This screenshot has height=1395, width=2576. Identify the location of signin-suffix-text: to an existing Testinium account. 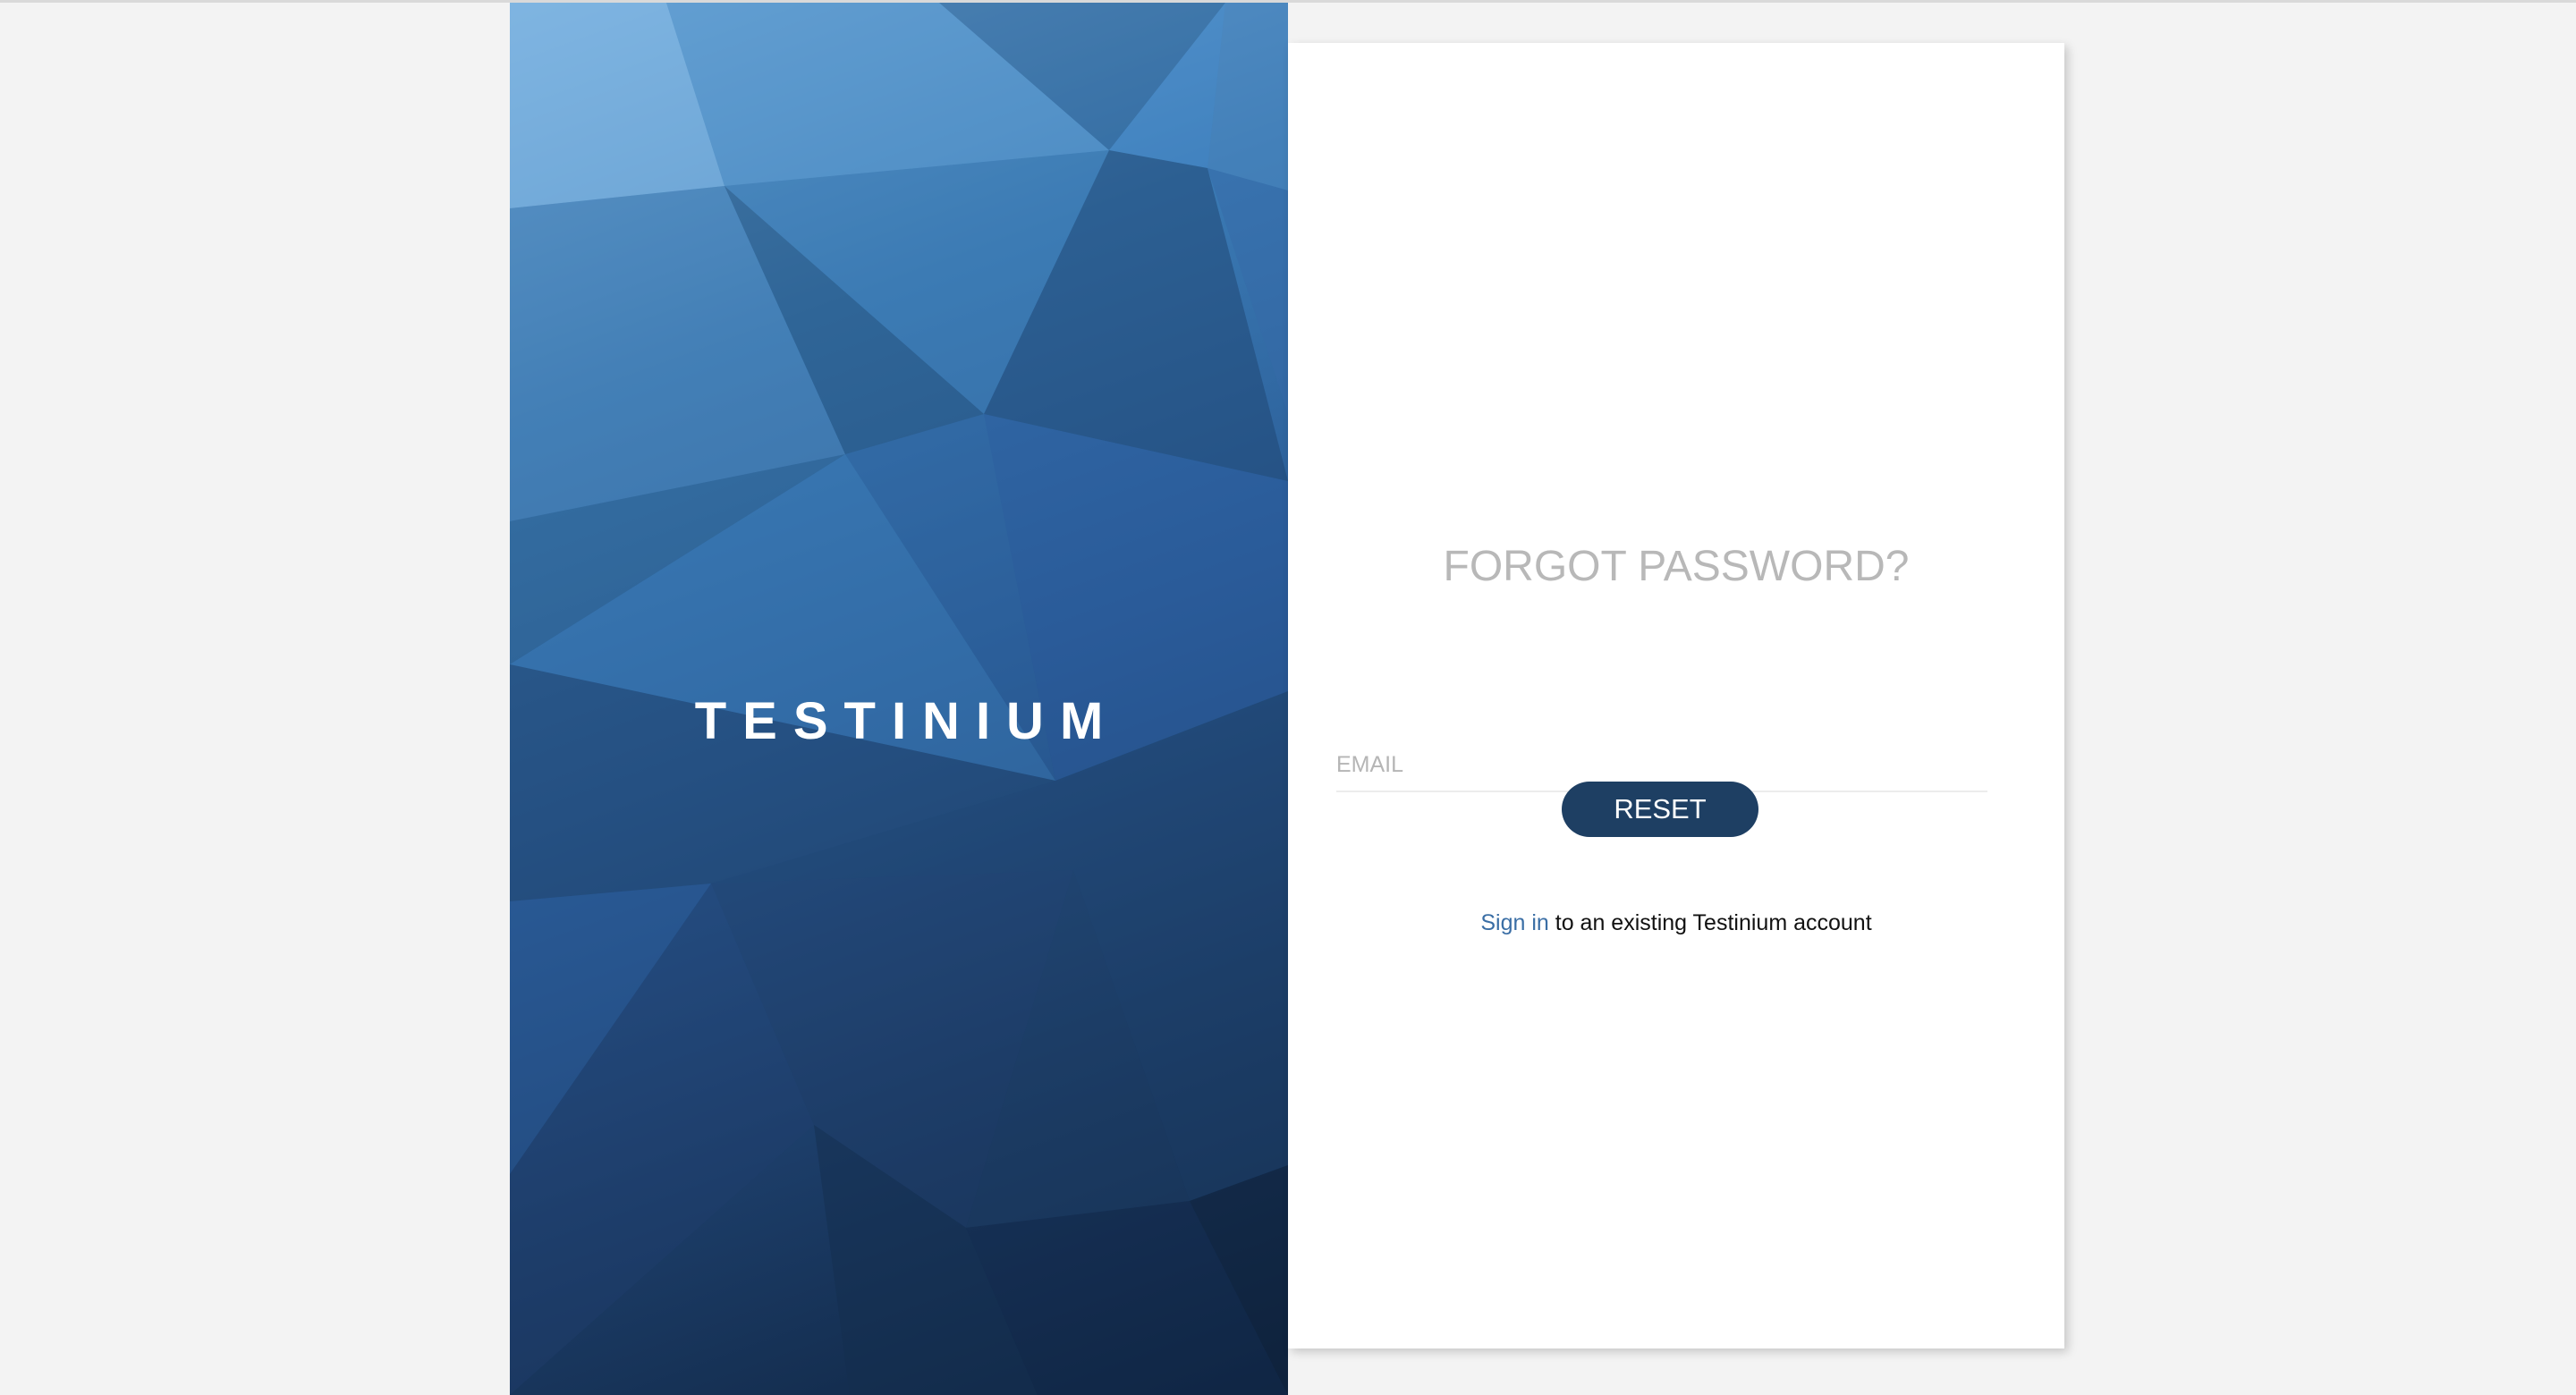
(1710, 922).